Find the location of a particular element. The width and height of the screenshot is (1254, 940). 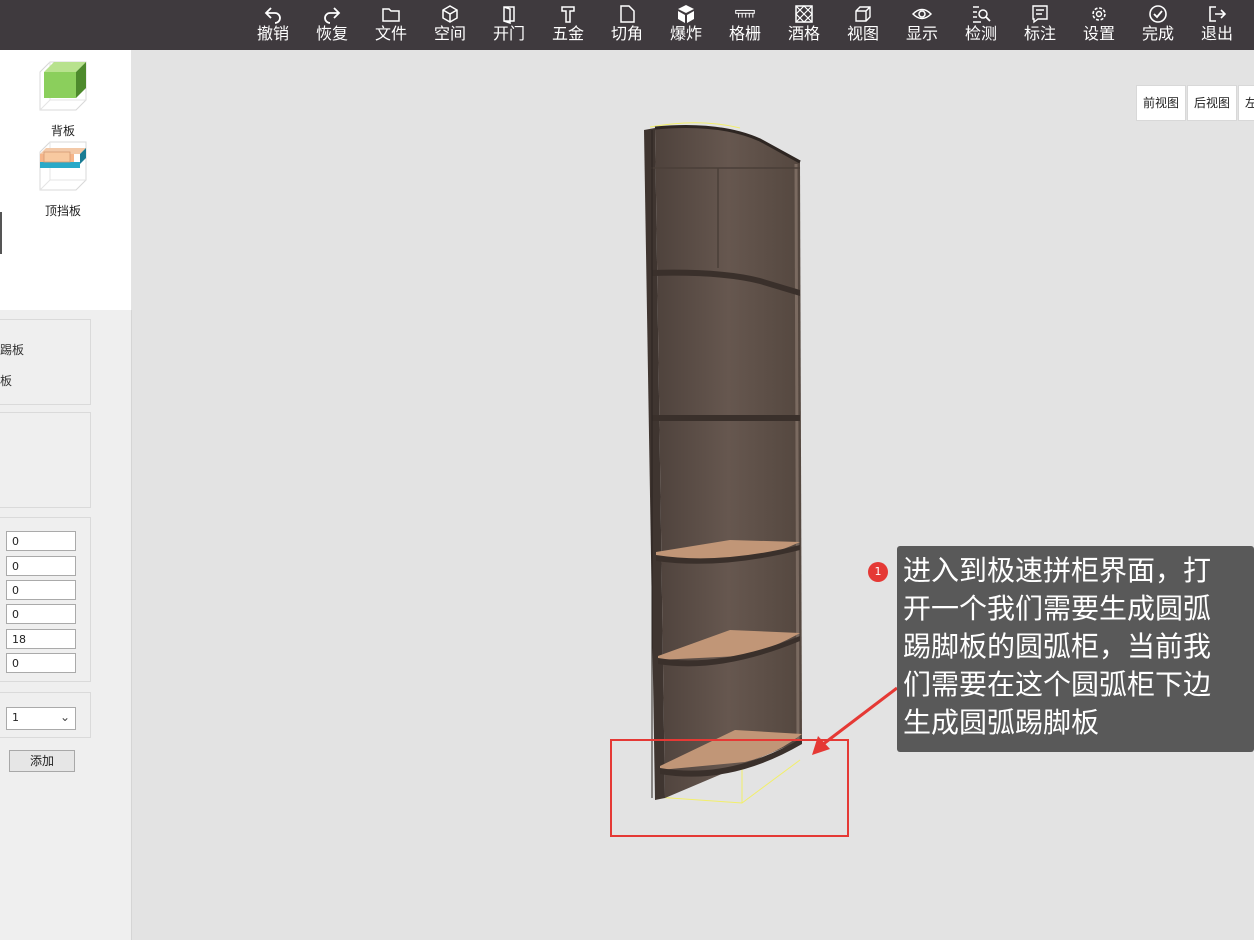

callout-arrow is located at coordinates (859, 716).